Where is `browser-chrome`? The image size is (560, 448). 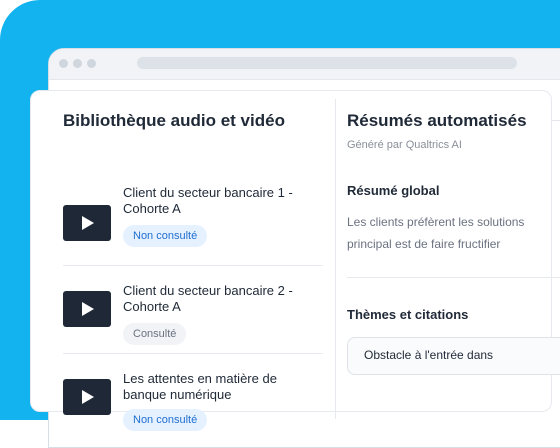
browser-chrome is located at coordinates (304, 64).